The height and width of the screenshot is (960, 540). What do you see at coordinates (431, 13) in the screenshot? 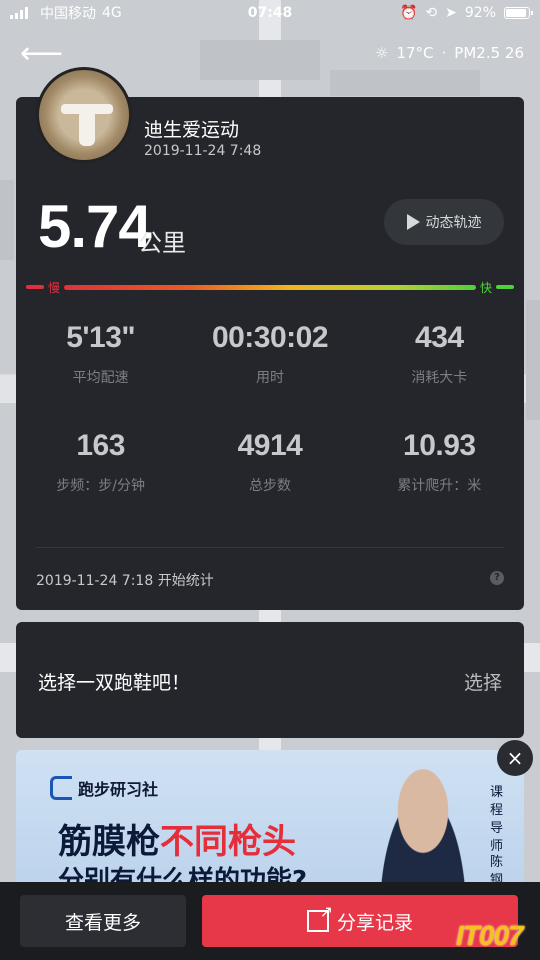
I see `rotation-lock-icon: ⟲` at bounding box center [431, 13].